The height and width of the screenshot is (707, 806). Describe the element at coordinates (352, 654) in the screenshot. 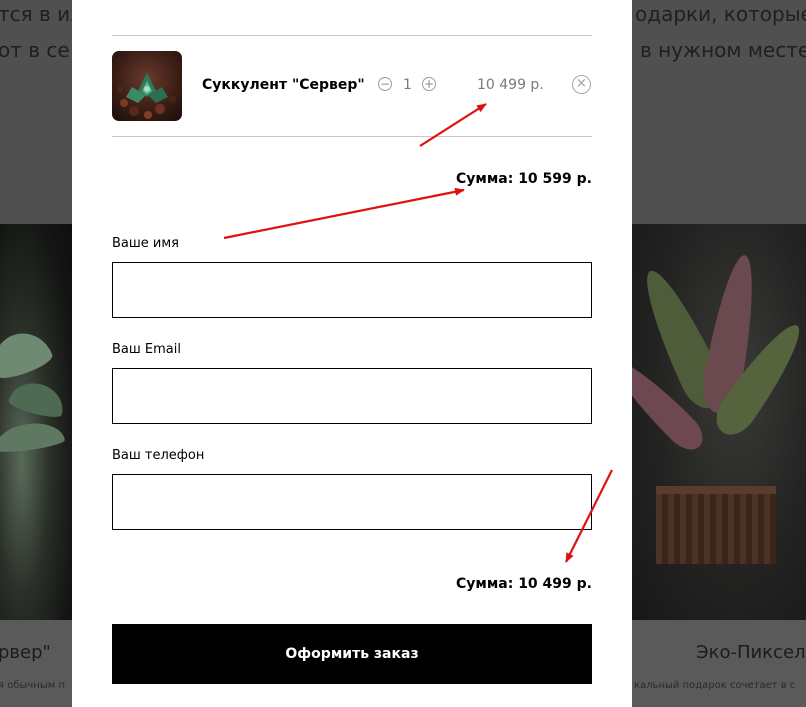

I see `submit-order-button: Оформить заказ` at that location.